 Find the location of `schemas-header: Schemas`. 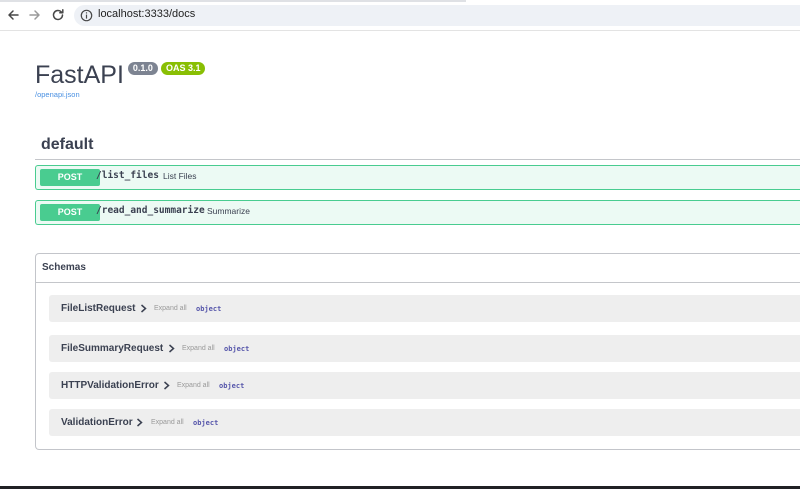

schemas-header: Schemas is located at coordinates (418, 268).